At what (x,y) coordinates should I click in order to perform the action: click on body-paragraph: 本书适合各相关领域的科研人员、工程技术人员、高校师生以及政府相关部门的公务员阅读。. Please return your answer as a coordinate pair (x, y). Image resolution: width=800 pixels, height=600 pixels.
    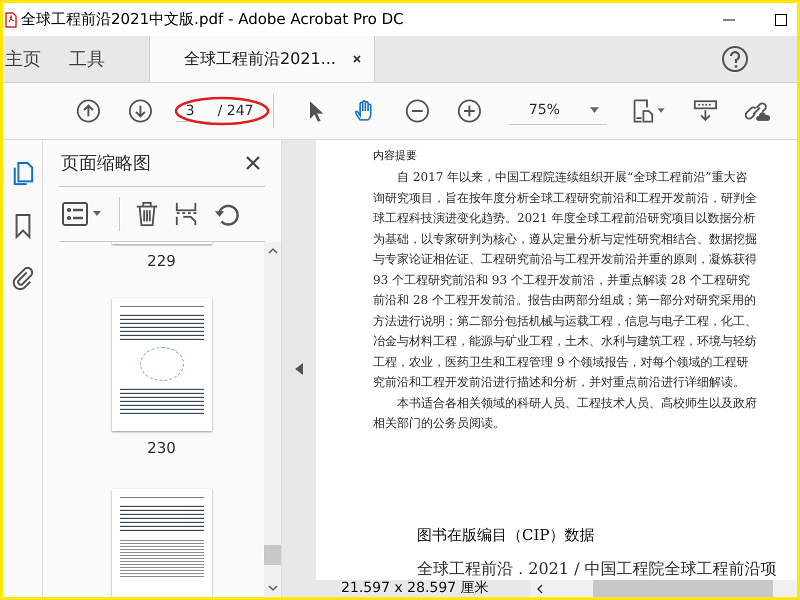
    Looking at the image, I should click on (565, 413).